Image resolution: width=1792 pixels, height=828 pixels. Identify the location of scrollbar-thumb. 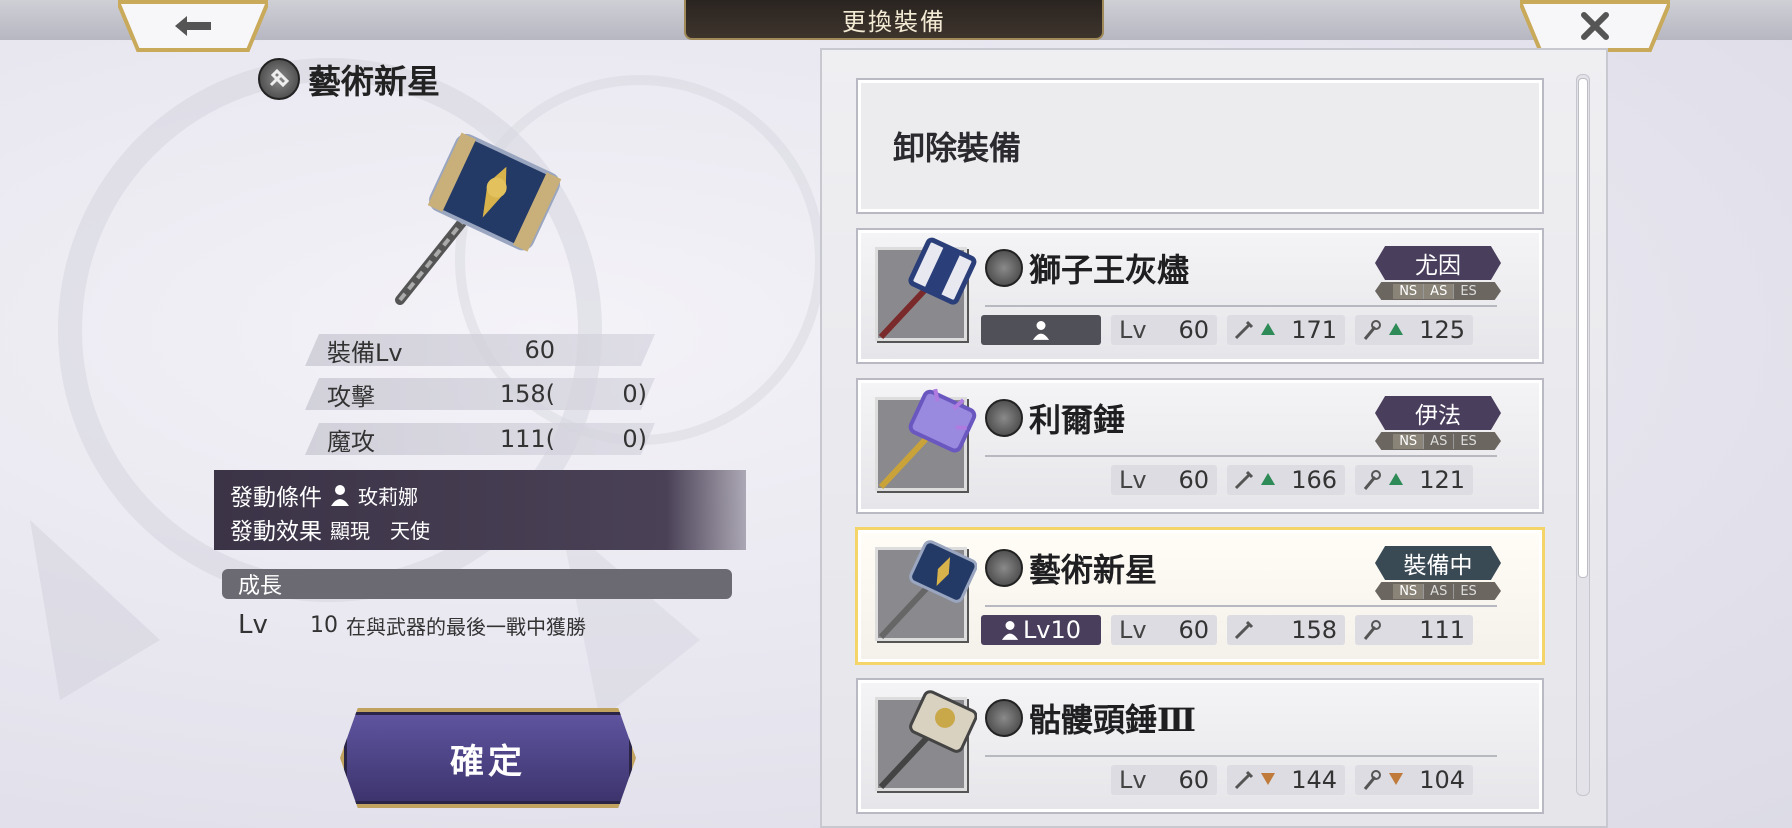
(1583, 328).